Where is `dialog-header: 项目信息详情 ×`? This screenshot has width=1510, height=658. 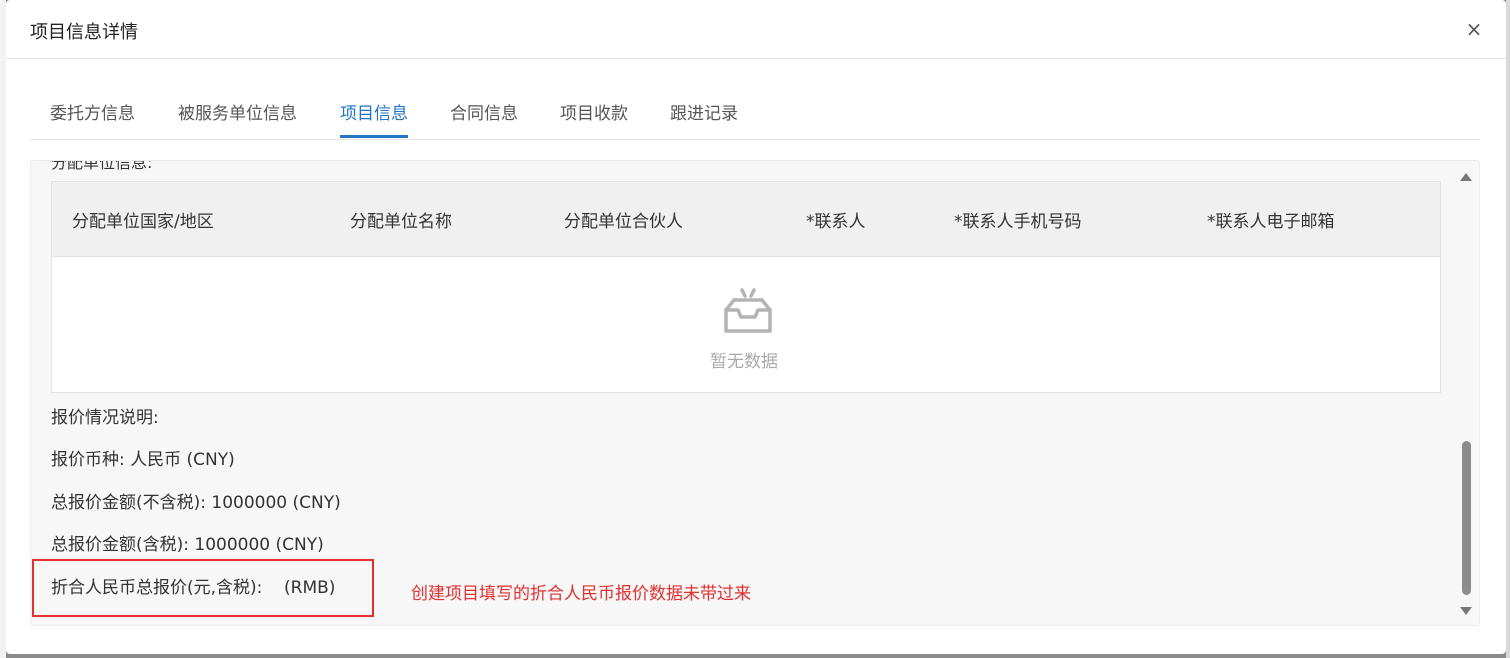 dialog-header: 项目信息详情 × is located at coordinates (756, 29).